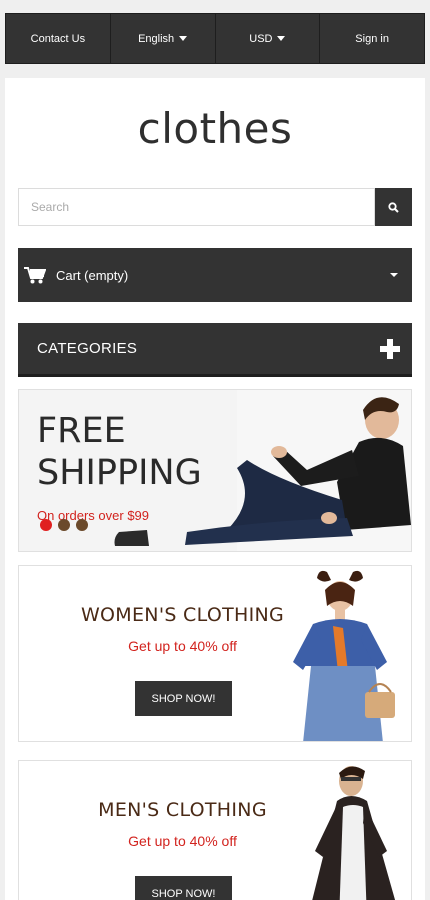  I want to click on man-model-image, so click(354, 833).